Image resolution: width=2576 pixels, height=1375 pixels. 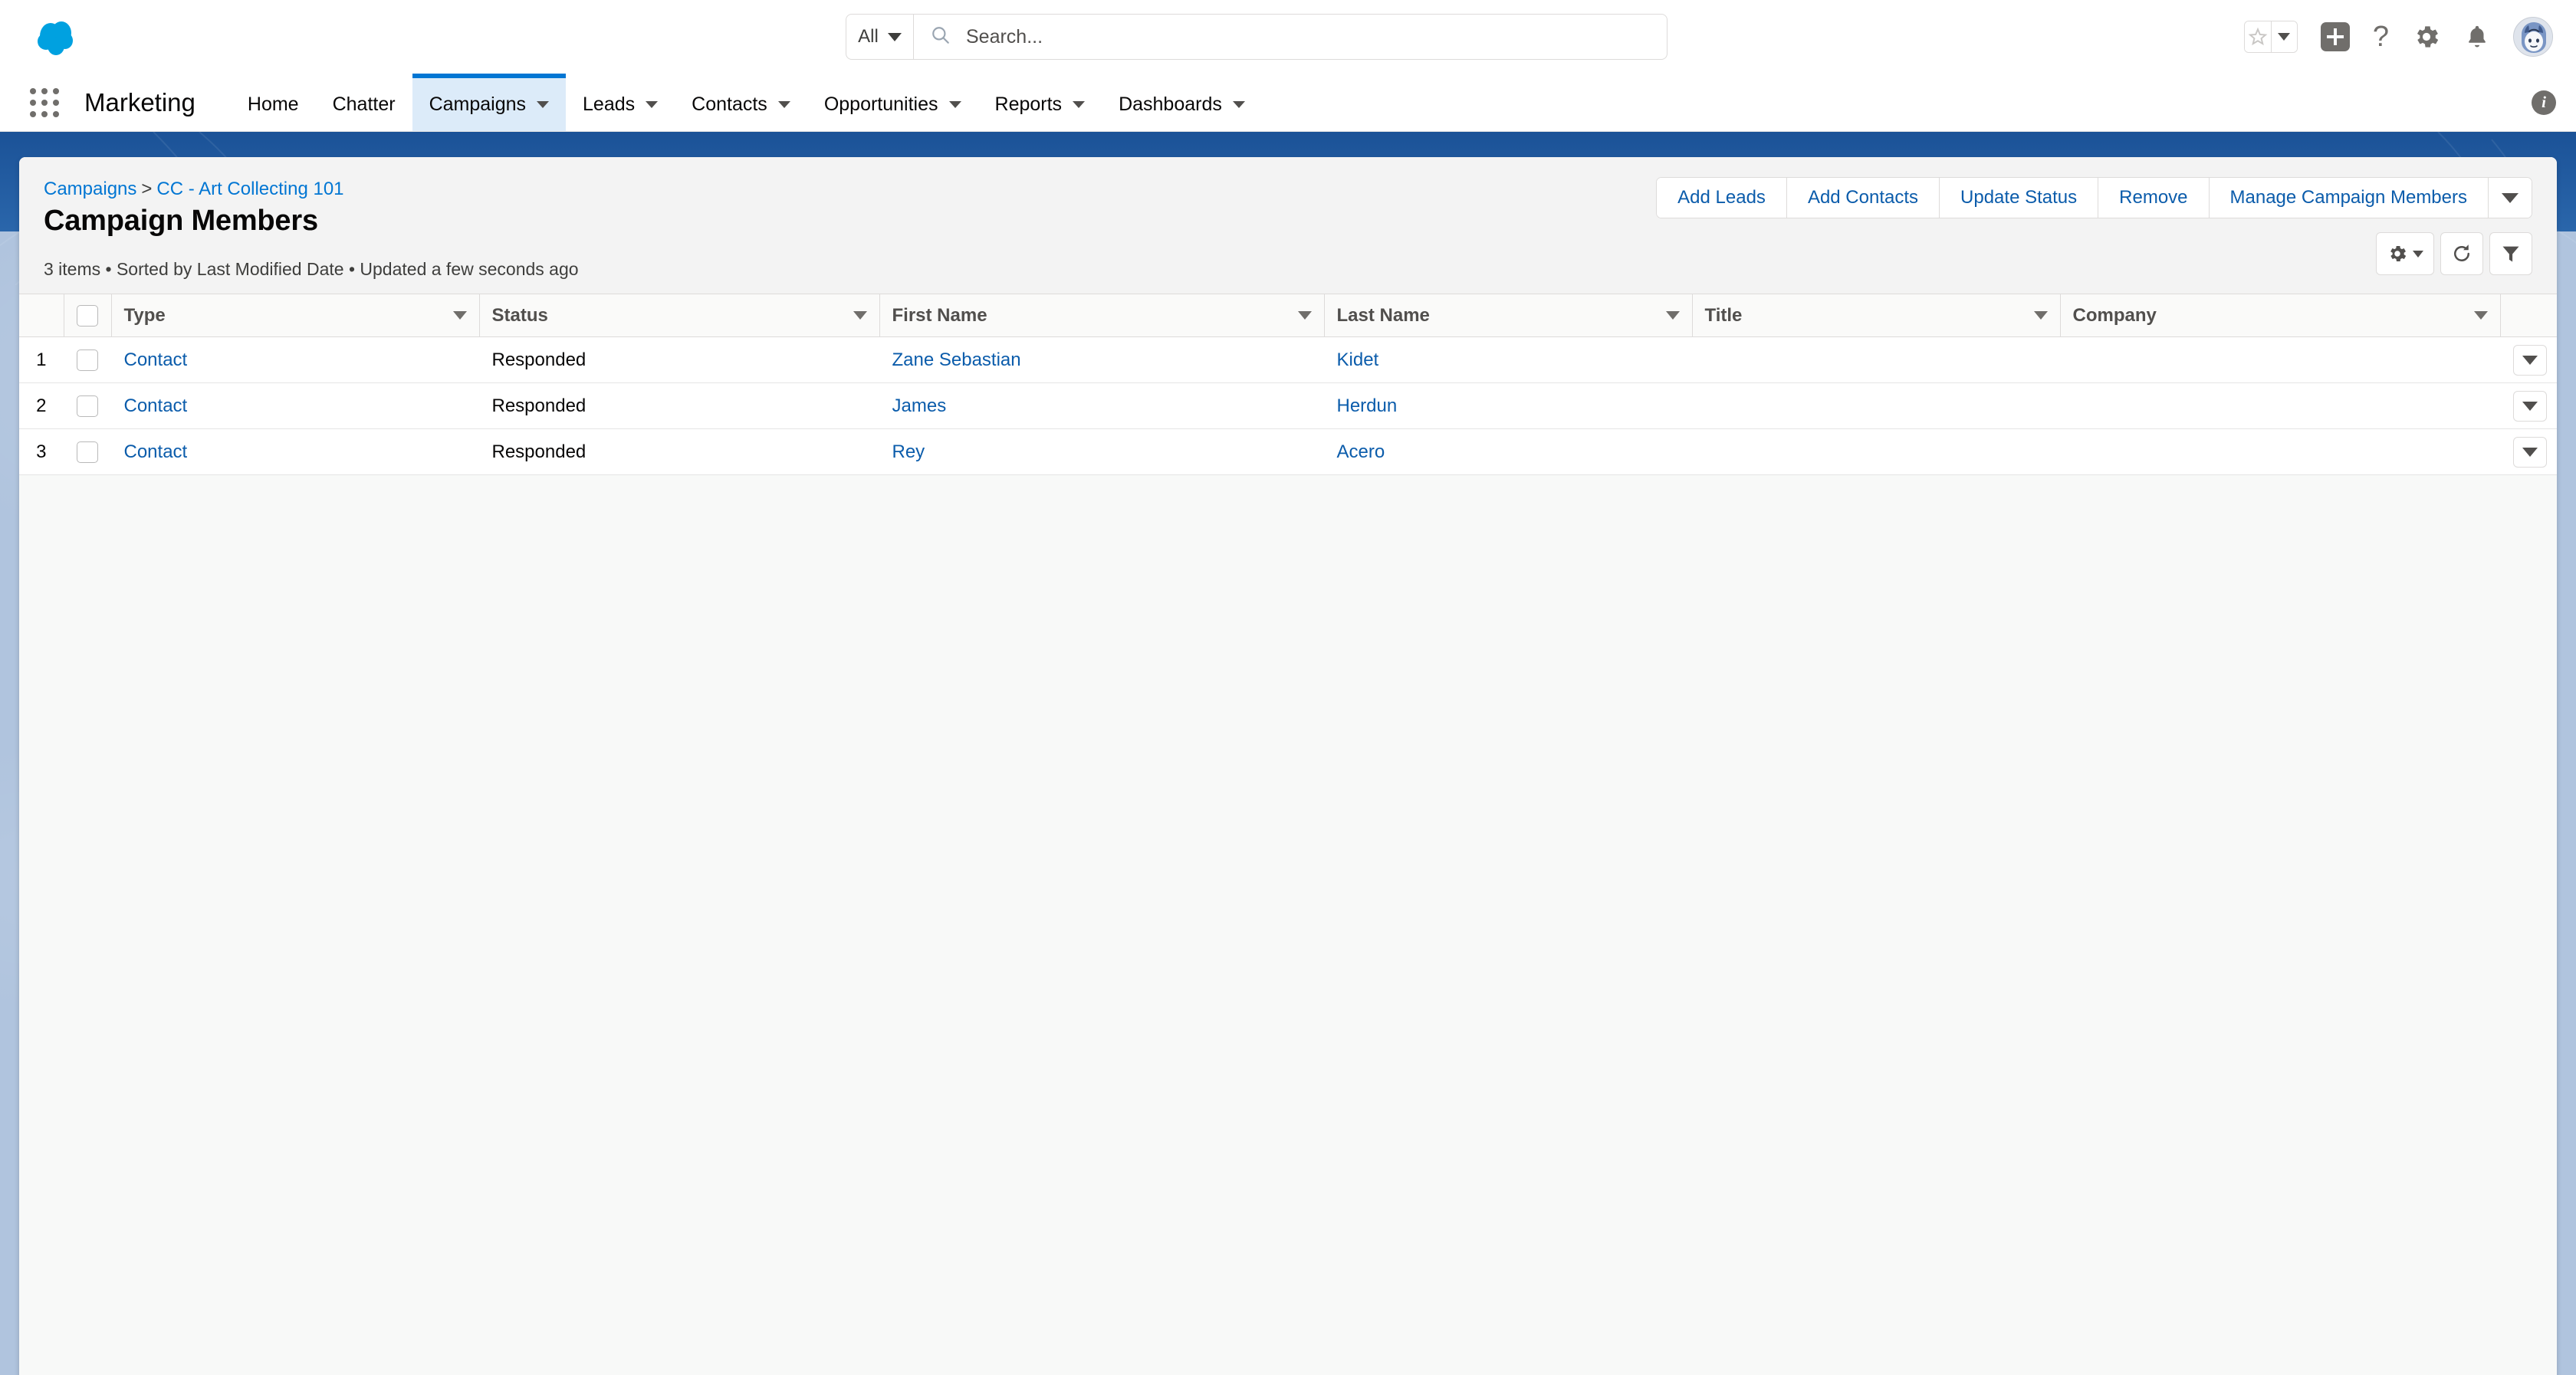 What do you see at coordinates (140, 102) in the screenshot?
I see `app-name: Marketing` at bounding box center [140, 102].